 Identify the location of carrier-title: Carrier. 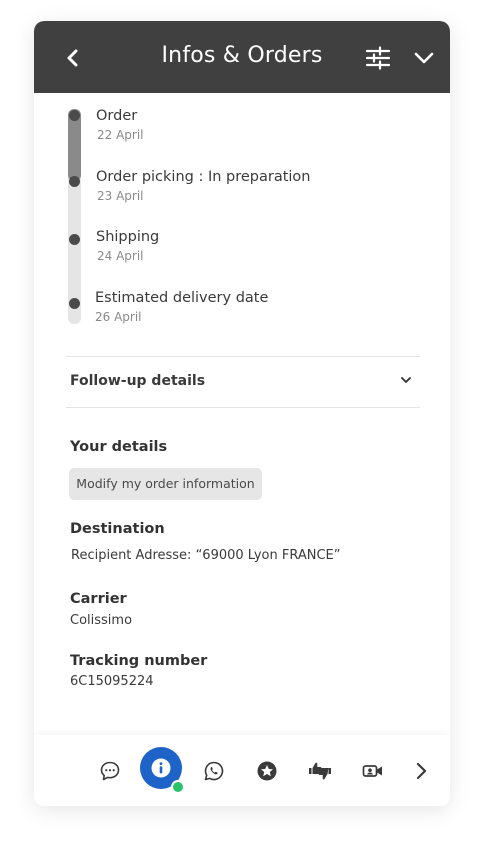
(98, 599).